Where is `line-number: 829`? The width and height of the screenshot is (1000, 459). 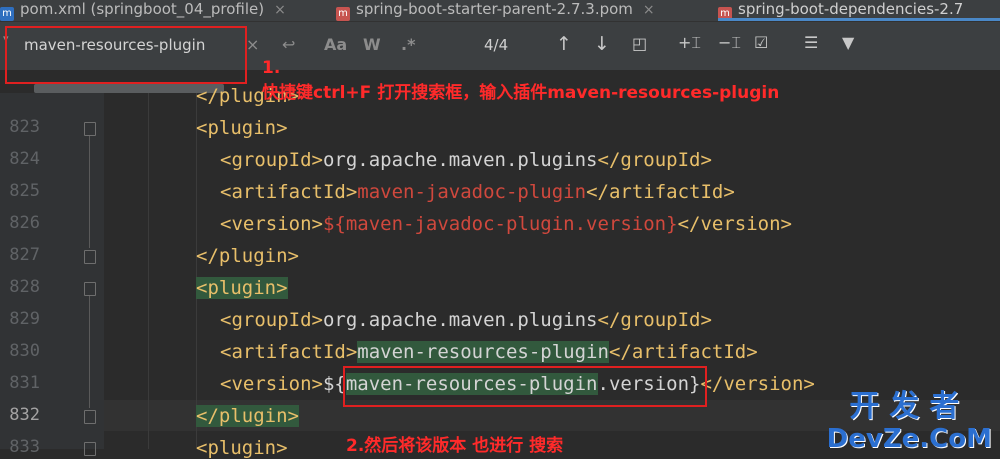
line-number: 829 is located at coordinates (24, 319).